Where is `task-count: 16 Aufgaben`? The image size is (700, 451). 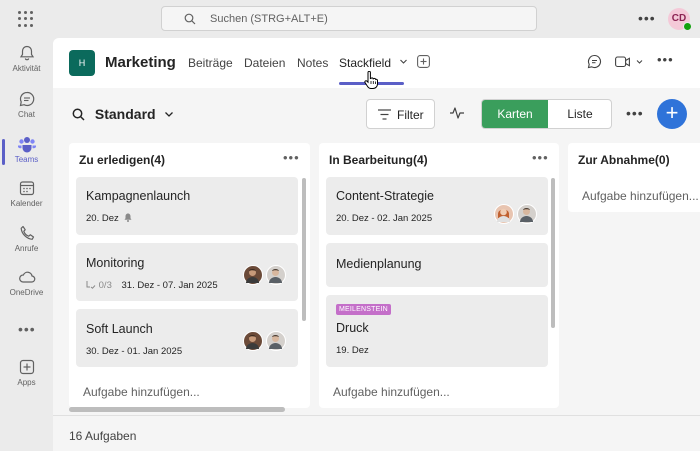 task-count: 16 Aufgaben is located at coordinates (103, 436).